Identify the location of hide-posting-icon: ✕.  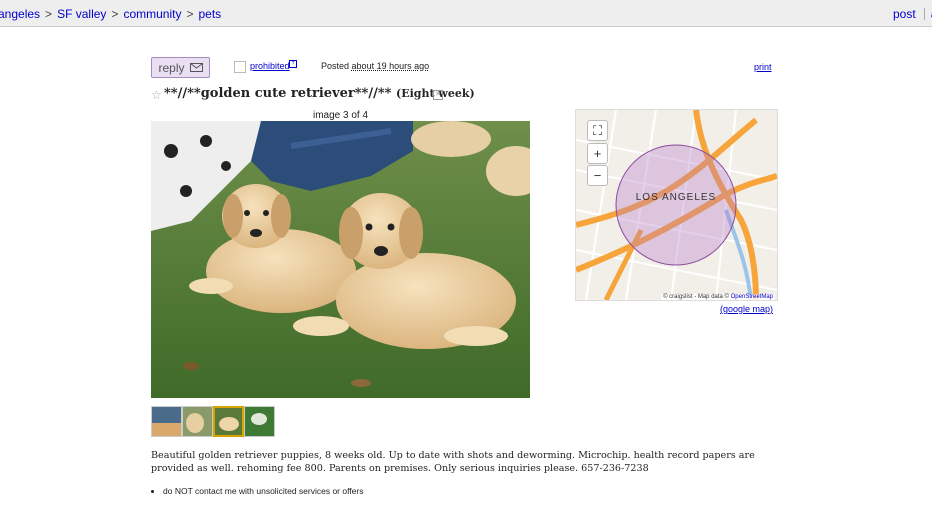
(438, 95).